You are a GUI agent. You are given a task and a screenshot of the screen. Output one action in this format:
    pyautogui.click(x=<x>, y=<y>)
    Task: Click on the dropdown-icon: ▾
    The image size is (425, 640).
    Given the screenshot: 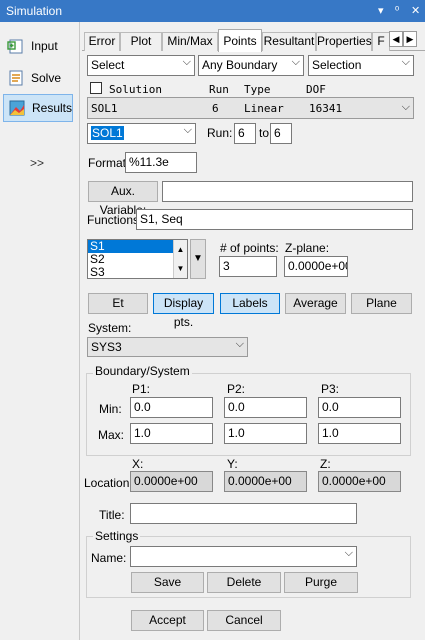 What is the action you would take?
    pyautogui.click(x=381, y=10)
    